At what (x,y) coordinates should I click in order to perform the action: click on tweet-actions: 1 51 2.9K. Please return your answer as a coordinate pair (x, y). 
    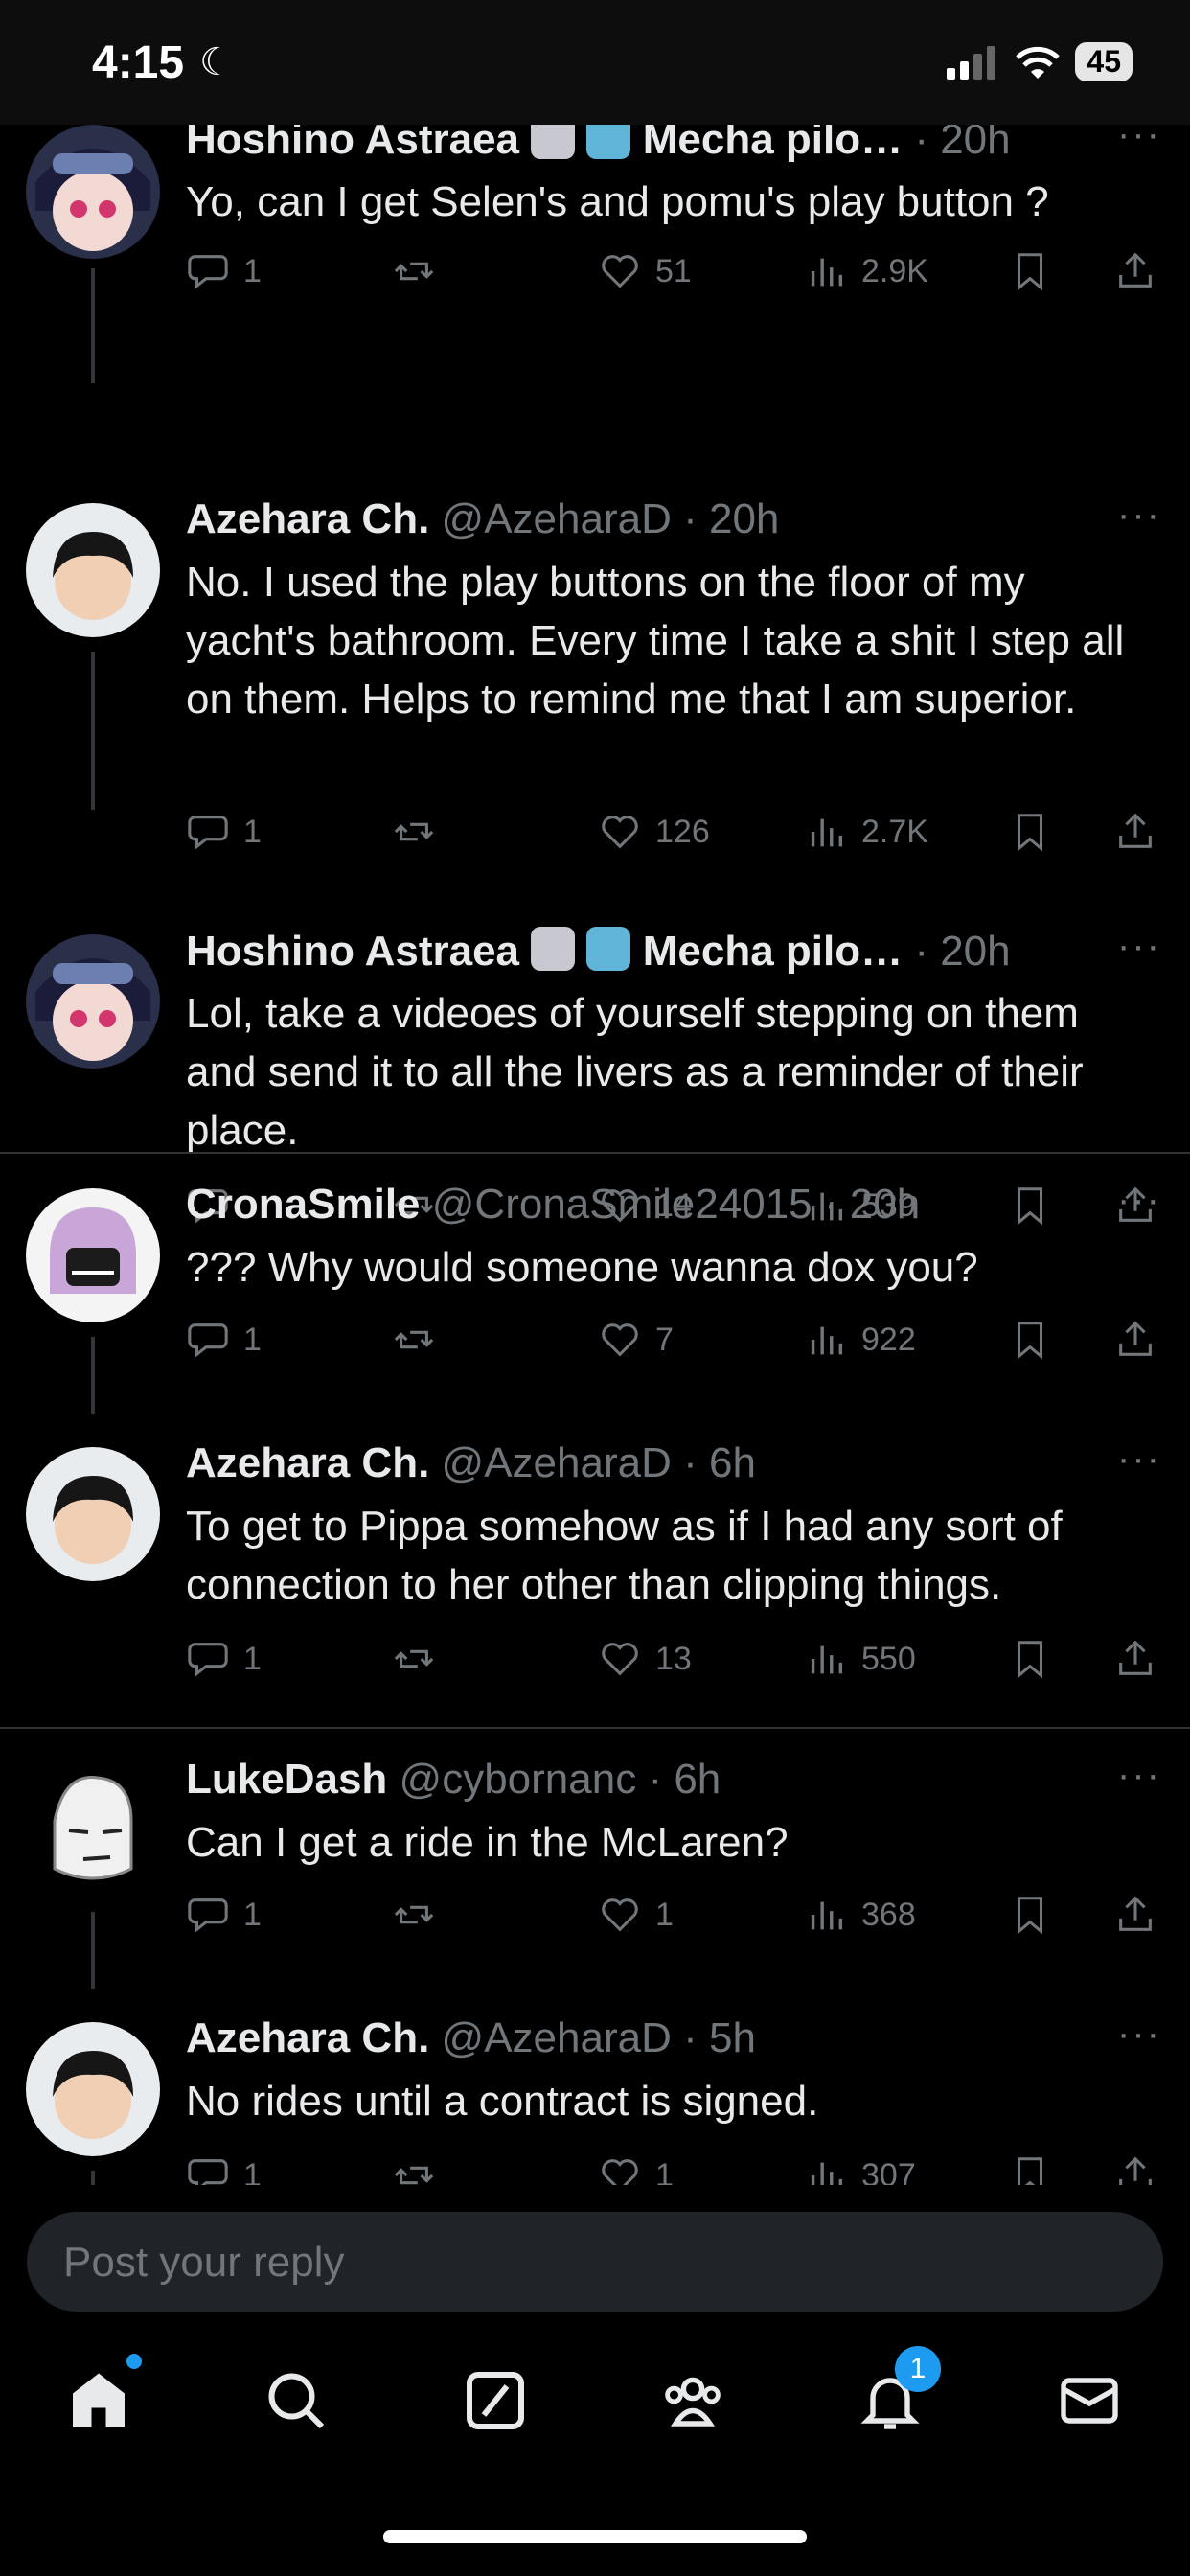
    Looking at the image, I should click on (674, 278).